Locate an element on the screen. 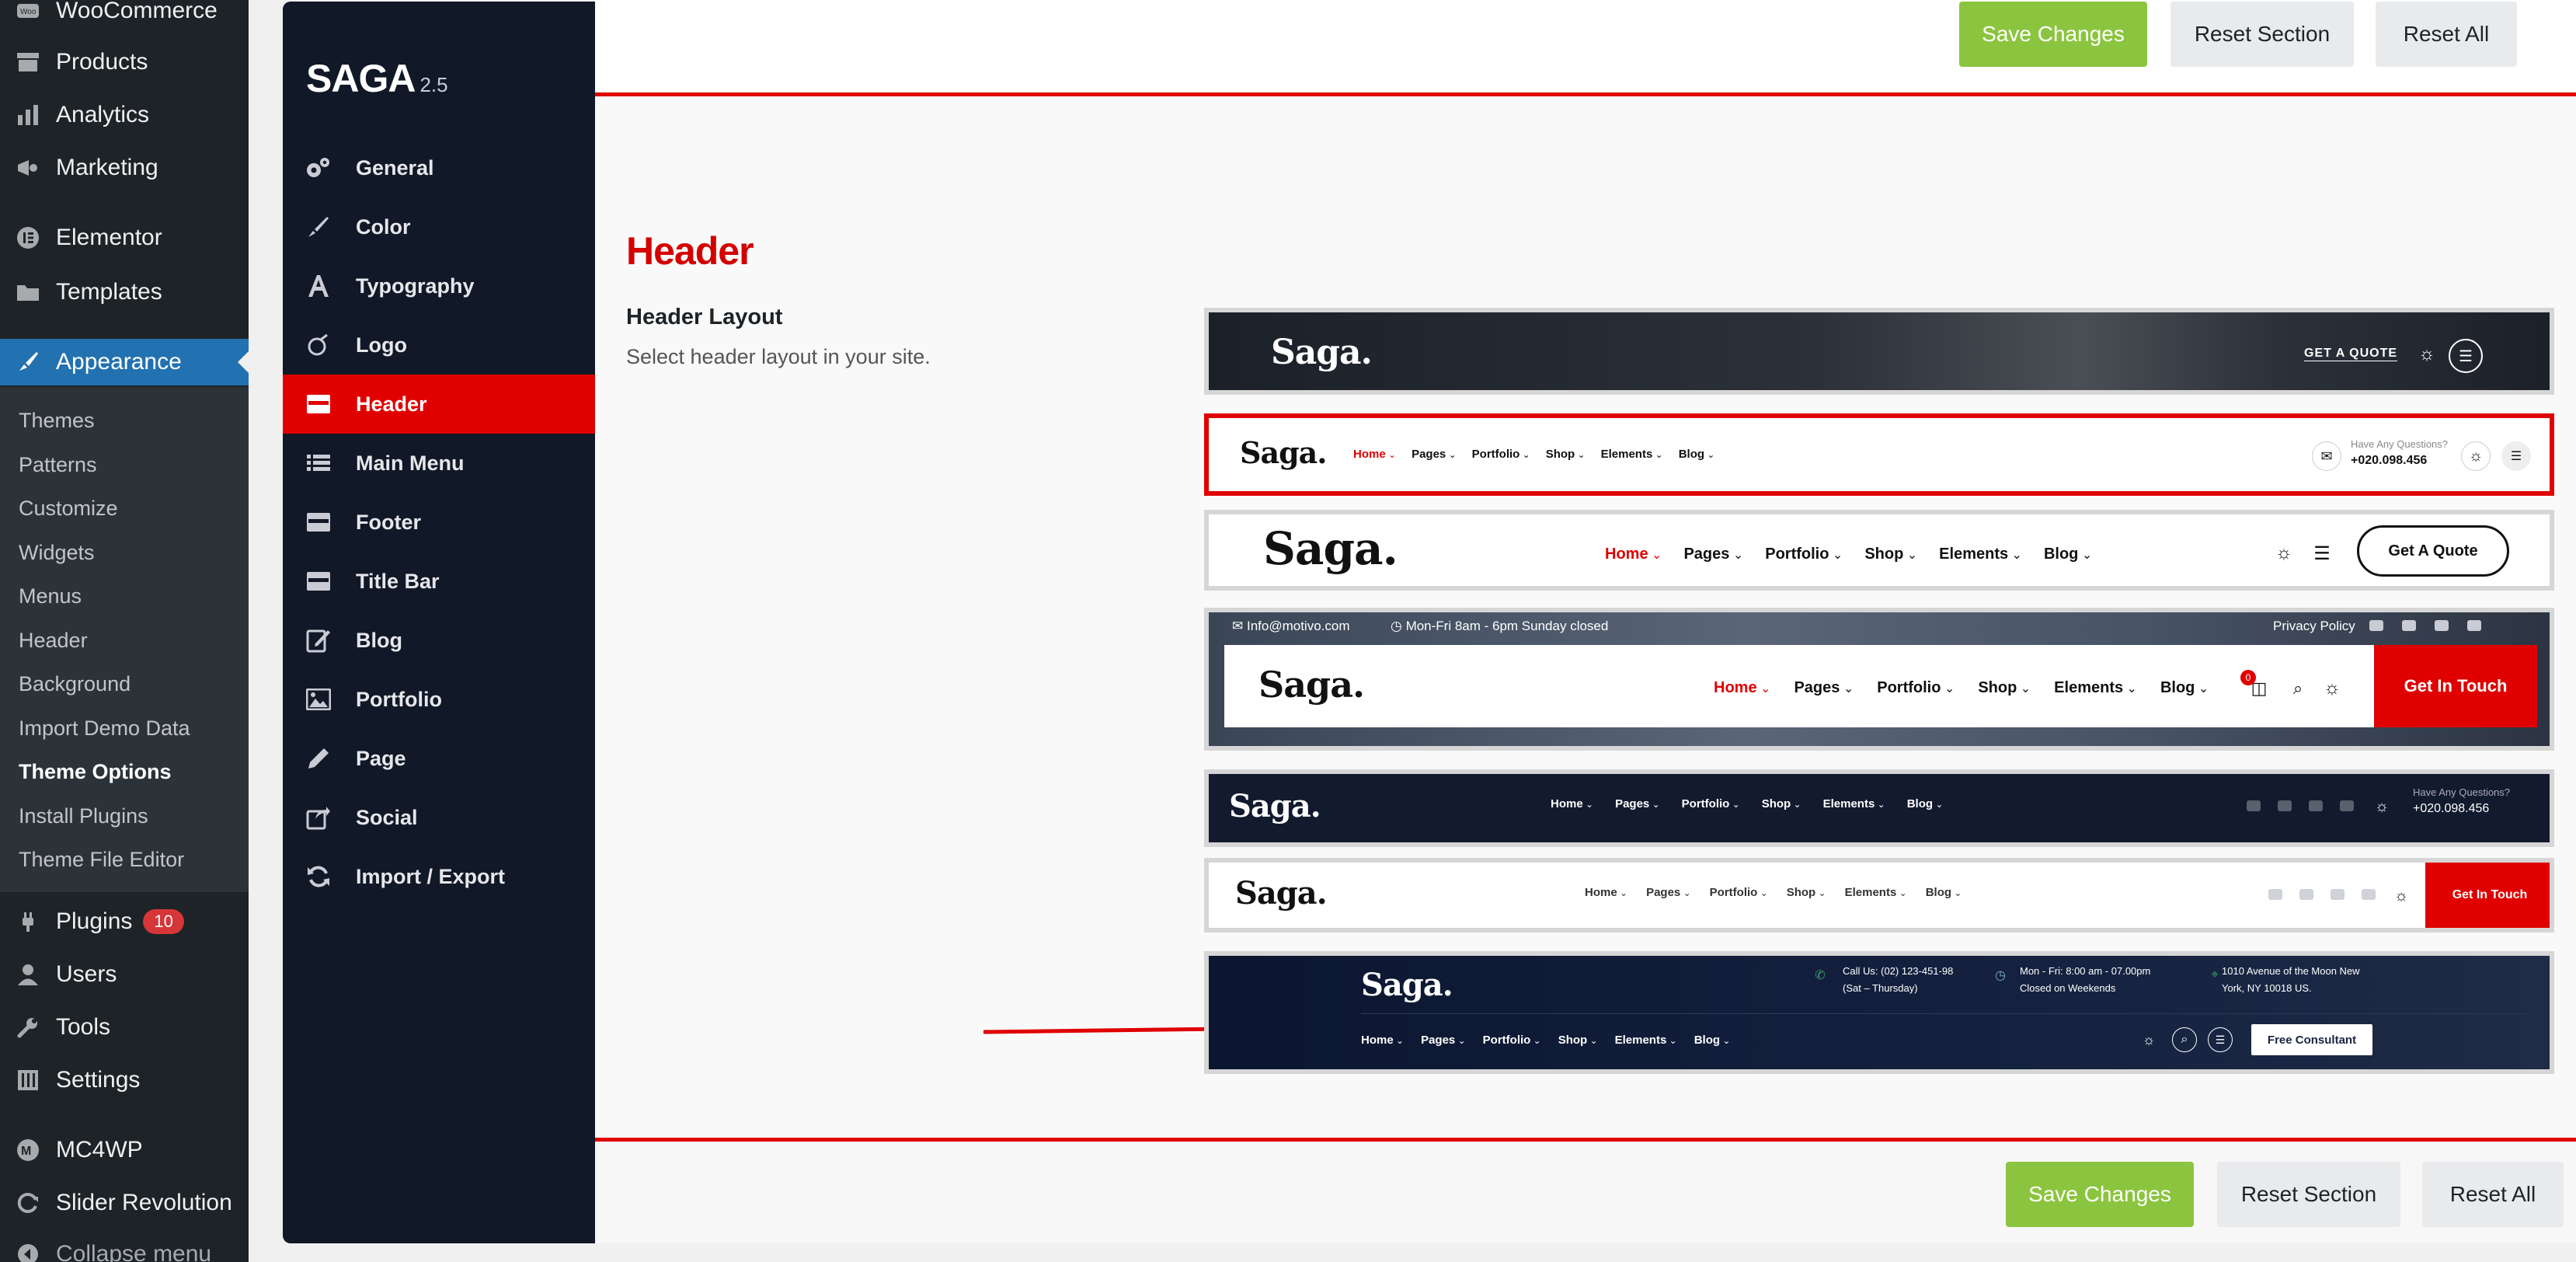 This screenshot has width=2576, height=1262. phone-number: +020.098.456 is located at coordinates (2451, 809).